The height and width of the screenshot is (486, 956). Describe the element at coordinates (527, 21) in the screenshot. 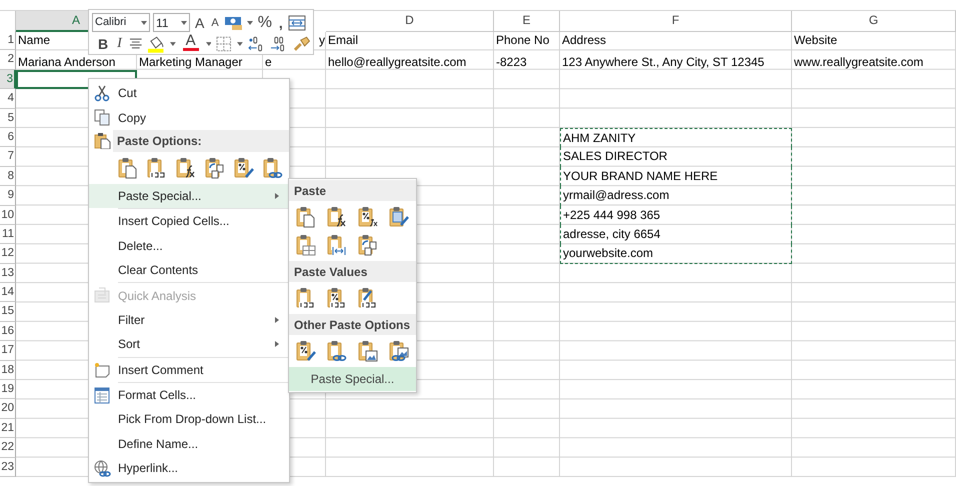

I see `column-header: E` at that location.